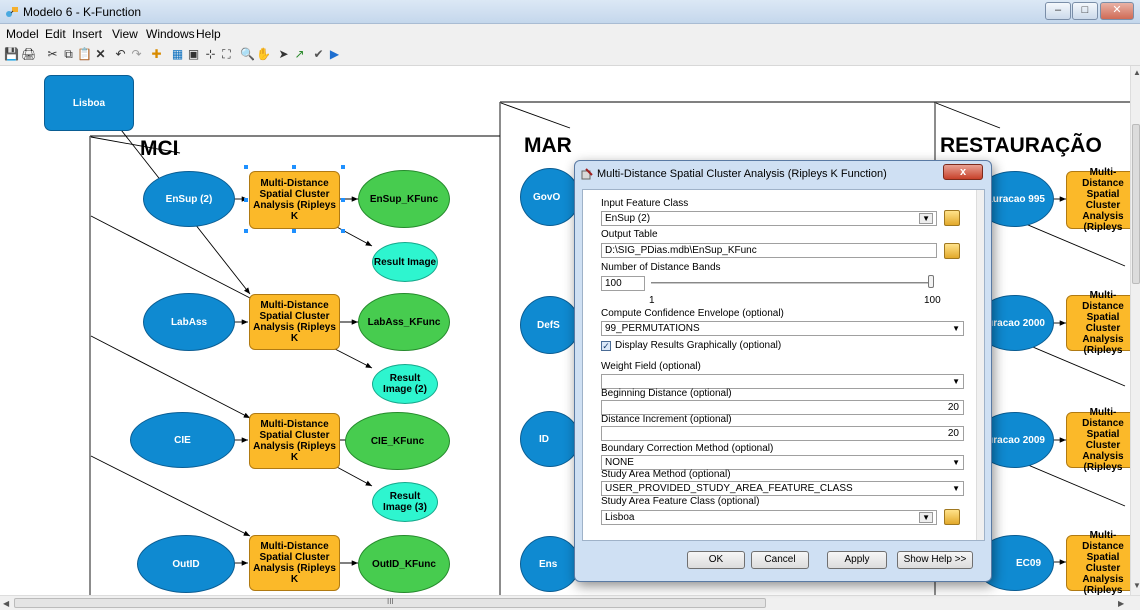 The width and height of the screenshot is (1140, 610). I want to click on output-node: CIE_KFunc, so click(397, 441).